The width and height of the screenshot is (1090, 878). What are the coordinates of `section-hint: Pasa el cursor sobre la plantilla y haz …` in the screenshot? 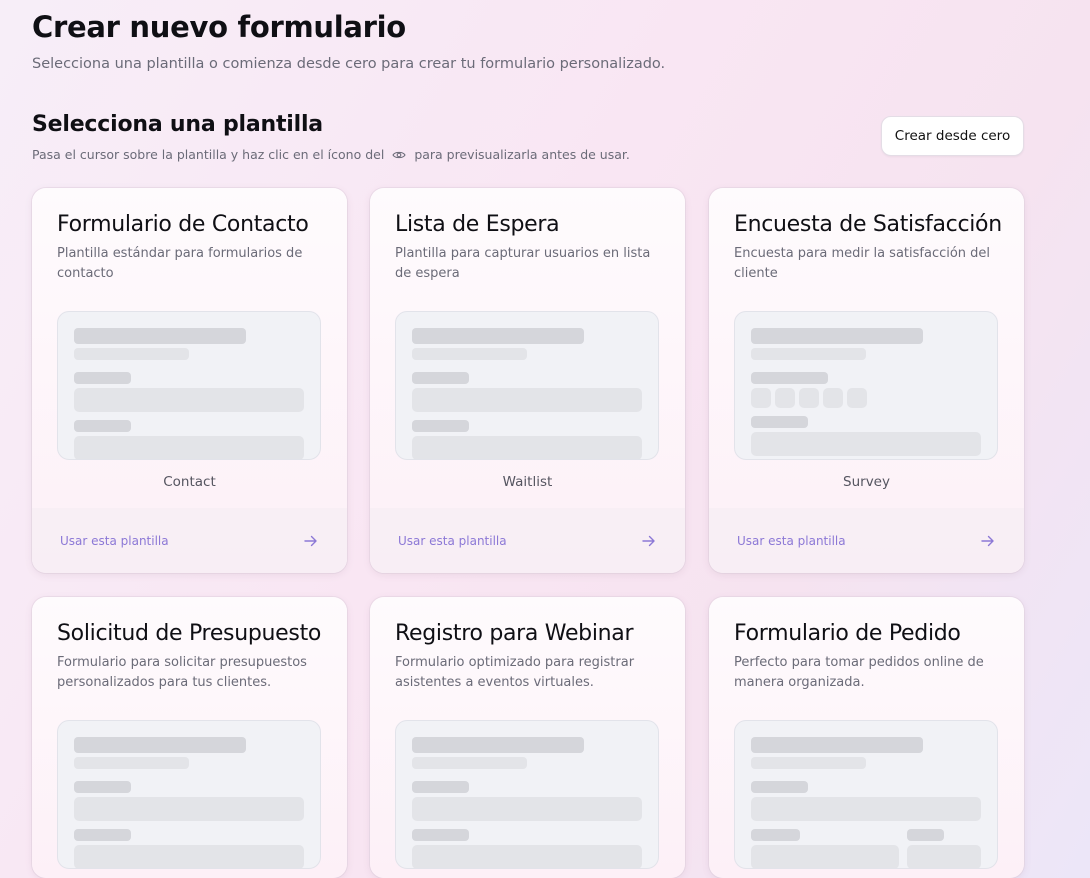 It's located at (331, 154).